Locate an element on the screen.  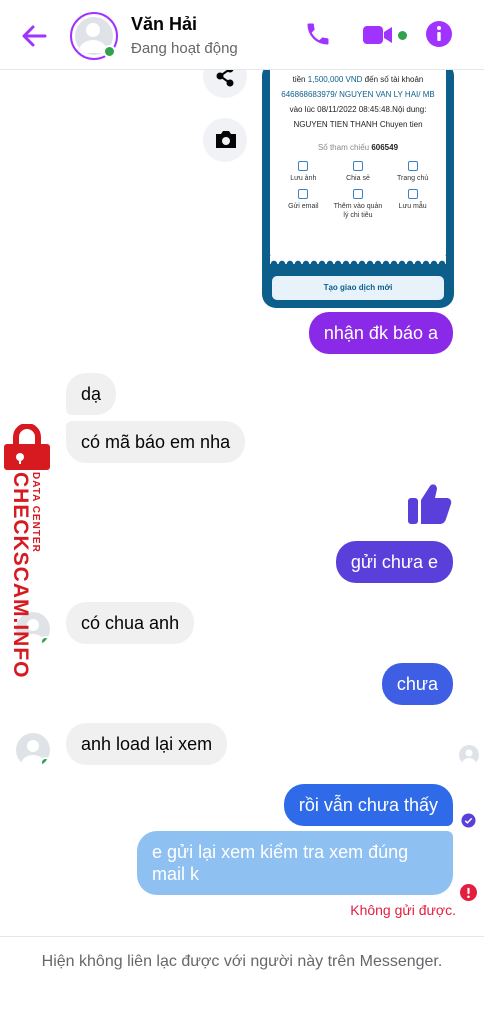
delivered-check-icon is located at coordinates (468, 820).